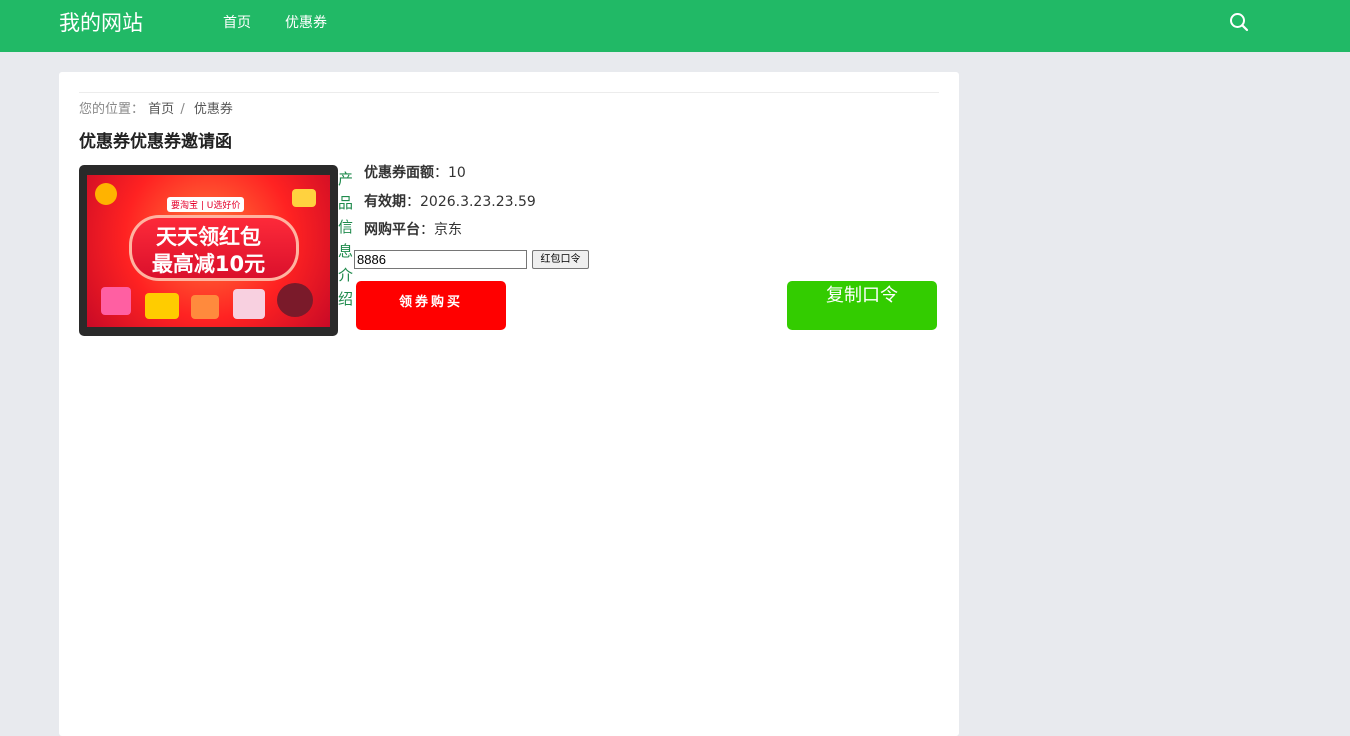 The image size is (1350, 736). I want to click on coupon-expiry-value: 2026.3.23.23.59, so click(478, 202).